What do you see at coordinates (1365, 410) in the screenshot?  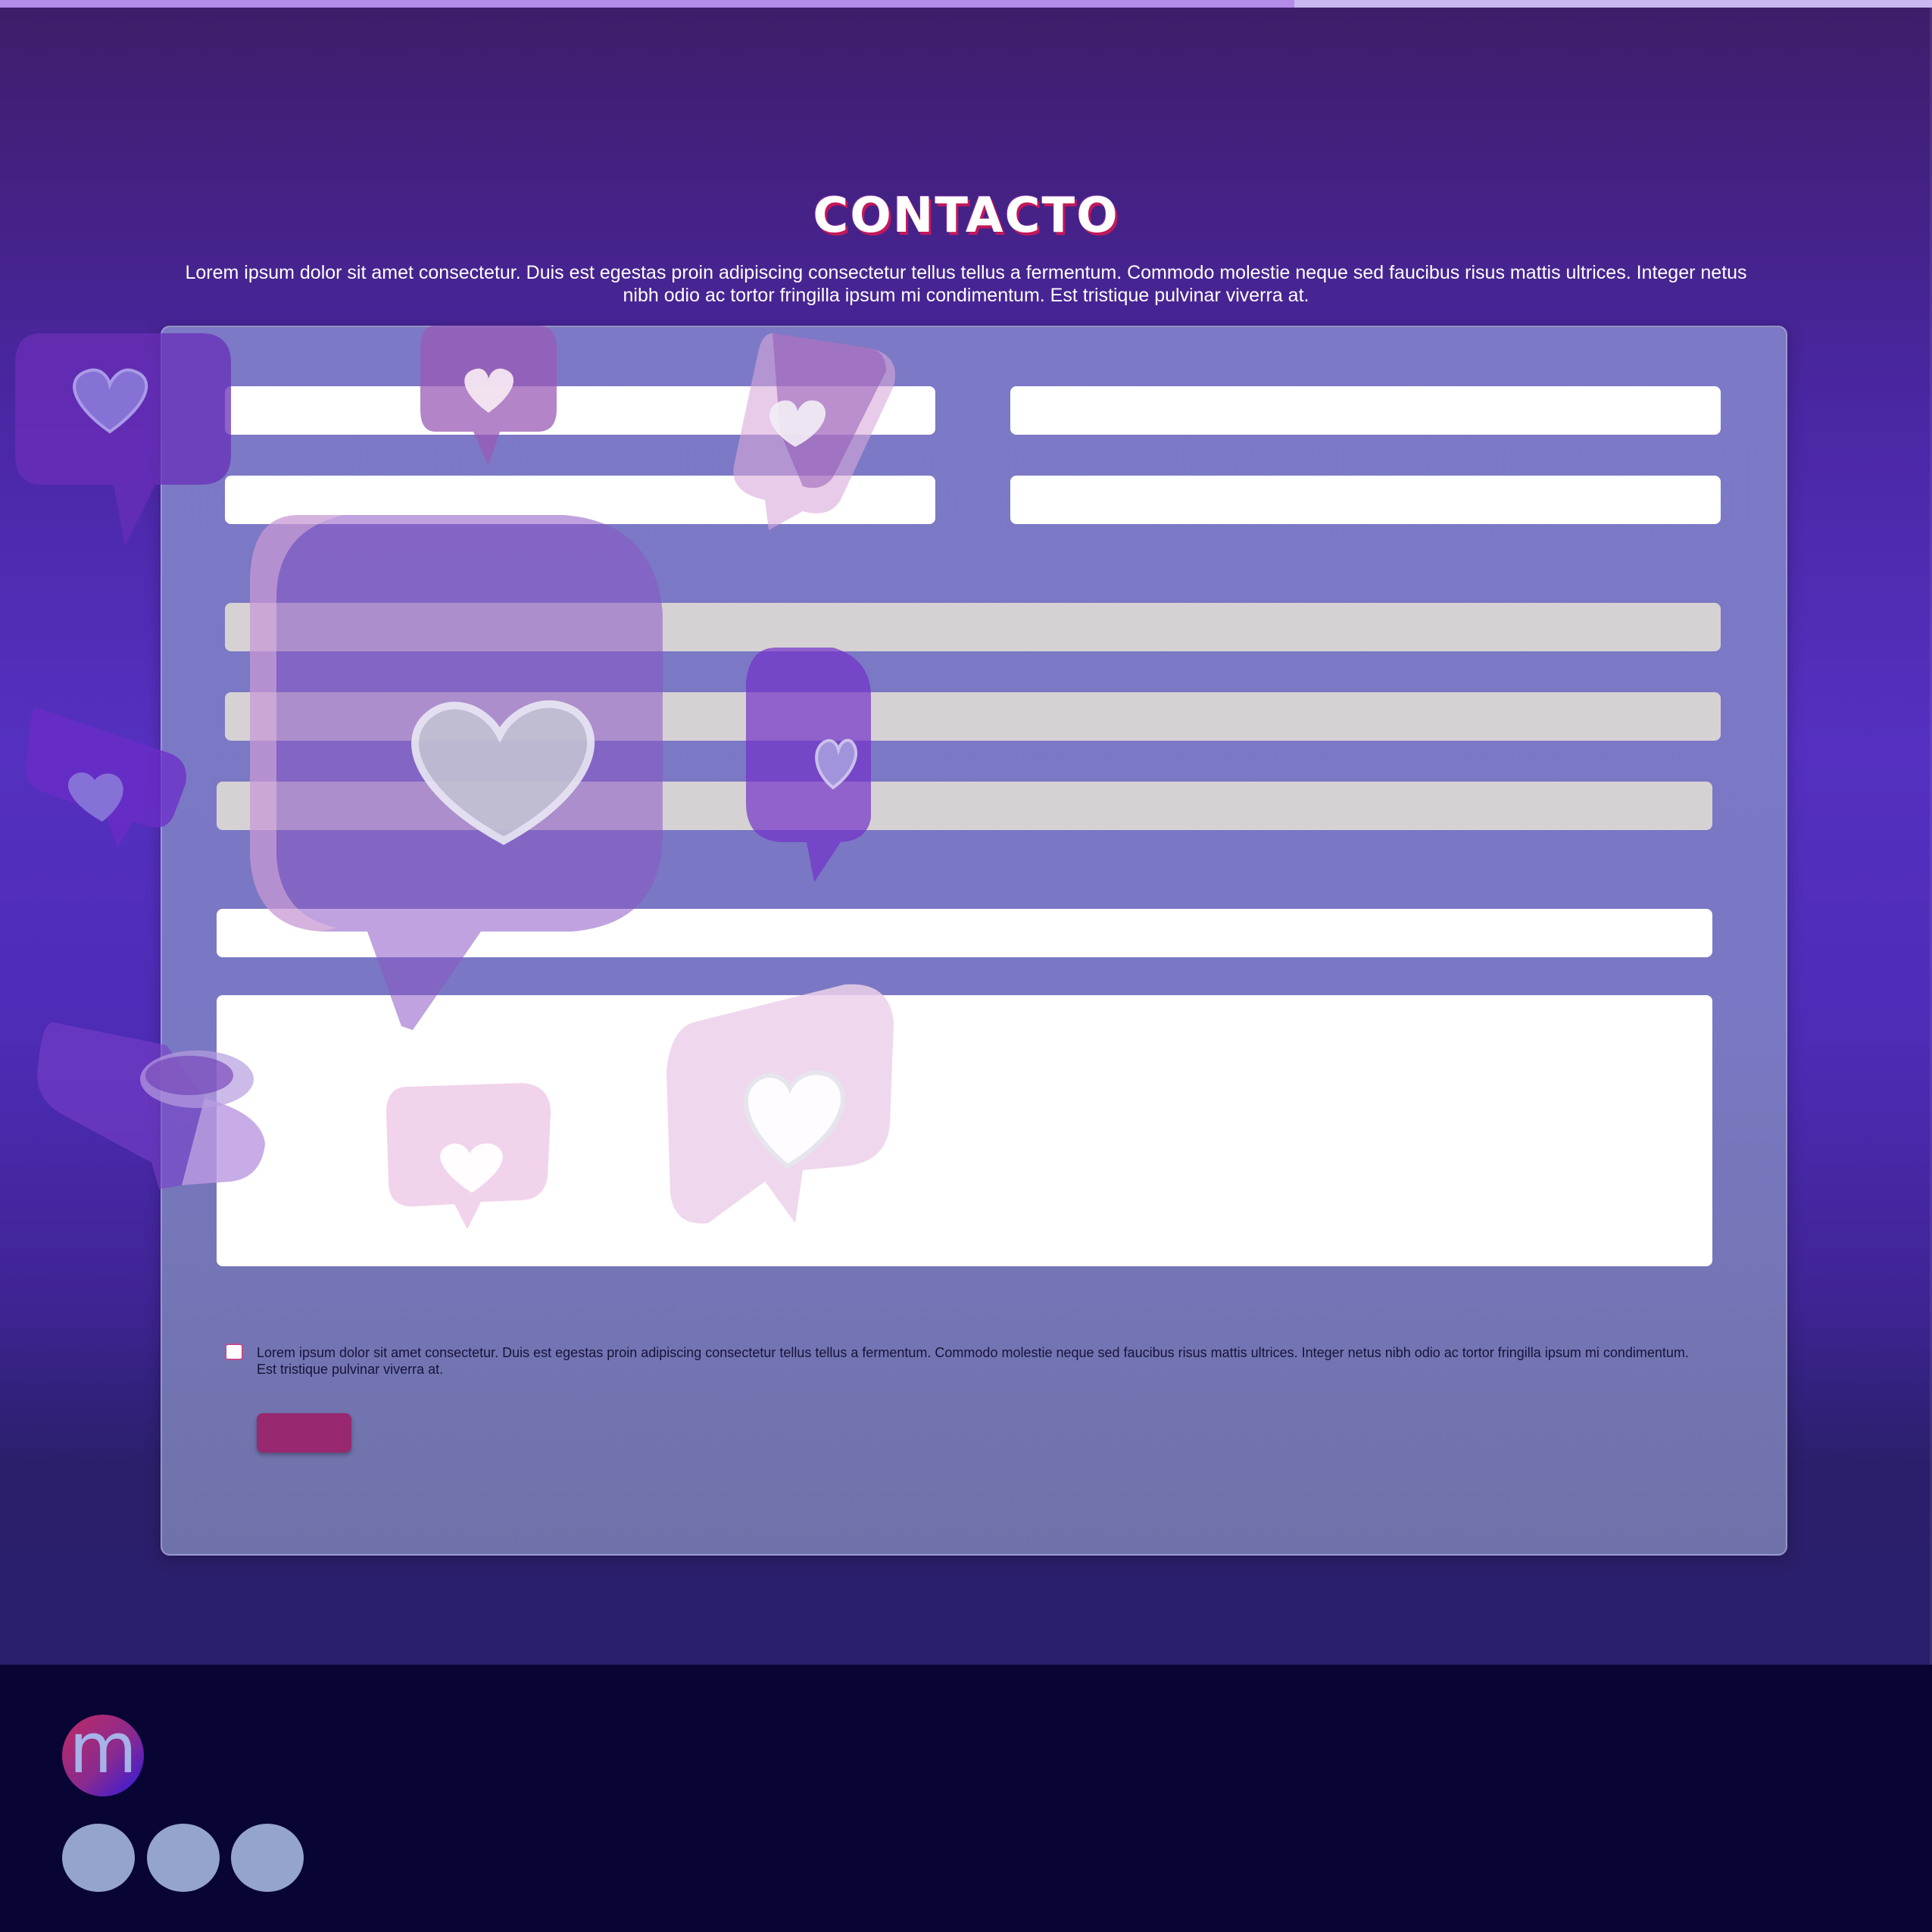 I see `last-name-input` at bounding box center [1365, 410].